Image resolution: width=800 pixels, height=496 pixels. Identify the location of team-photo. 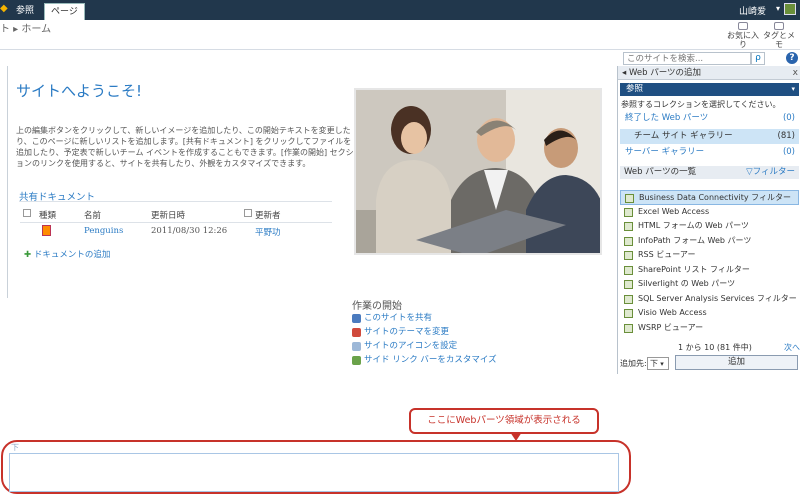
(478, 171).